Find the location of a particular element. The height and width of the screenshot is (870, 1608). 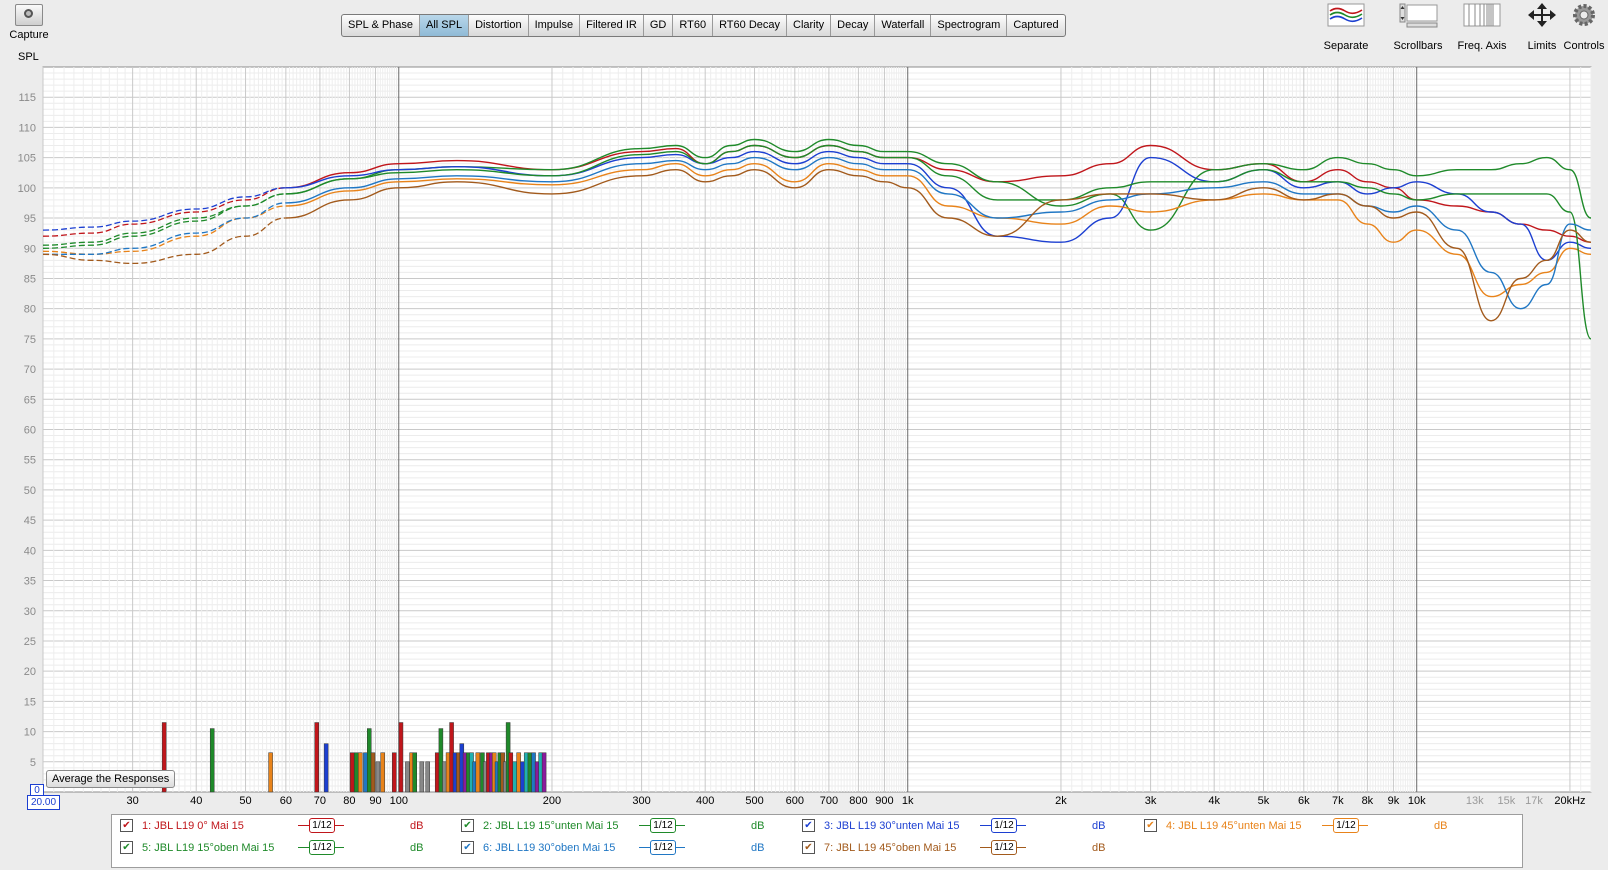

y-tick-label: 5 is located at coordinates (33, 763).